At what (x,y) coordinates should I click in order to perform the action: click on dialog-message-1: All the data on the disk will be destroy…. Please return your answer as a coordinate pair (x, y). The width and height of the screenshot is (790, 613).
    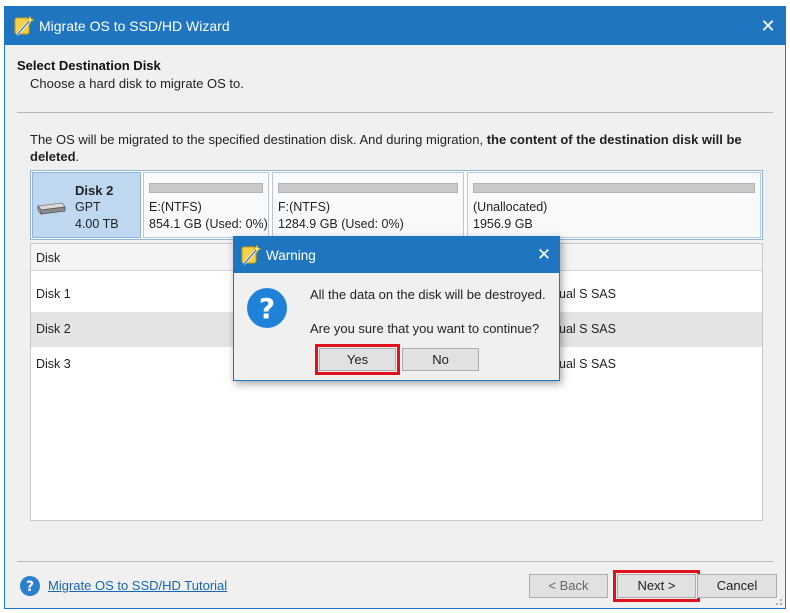
    Looking at the image, I should click on (428, 294).